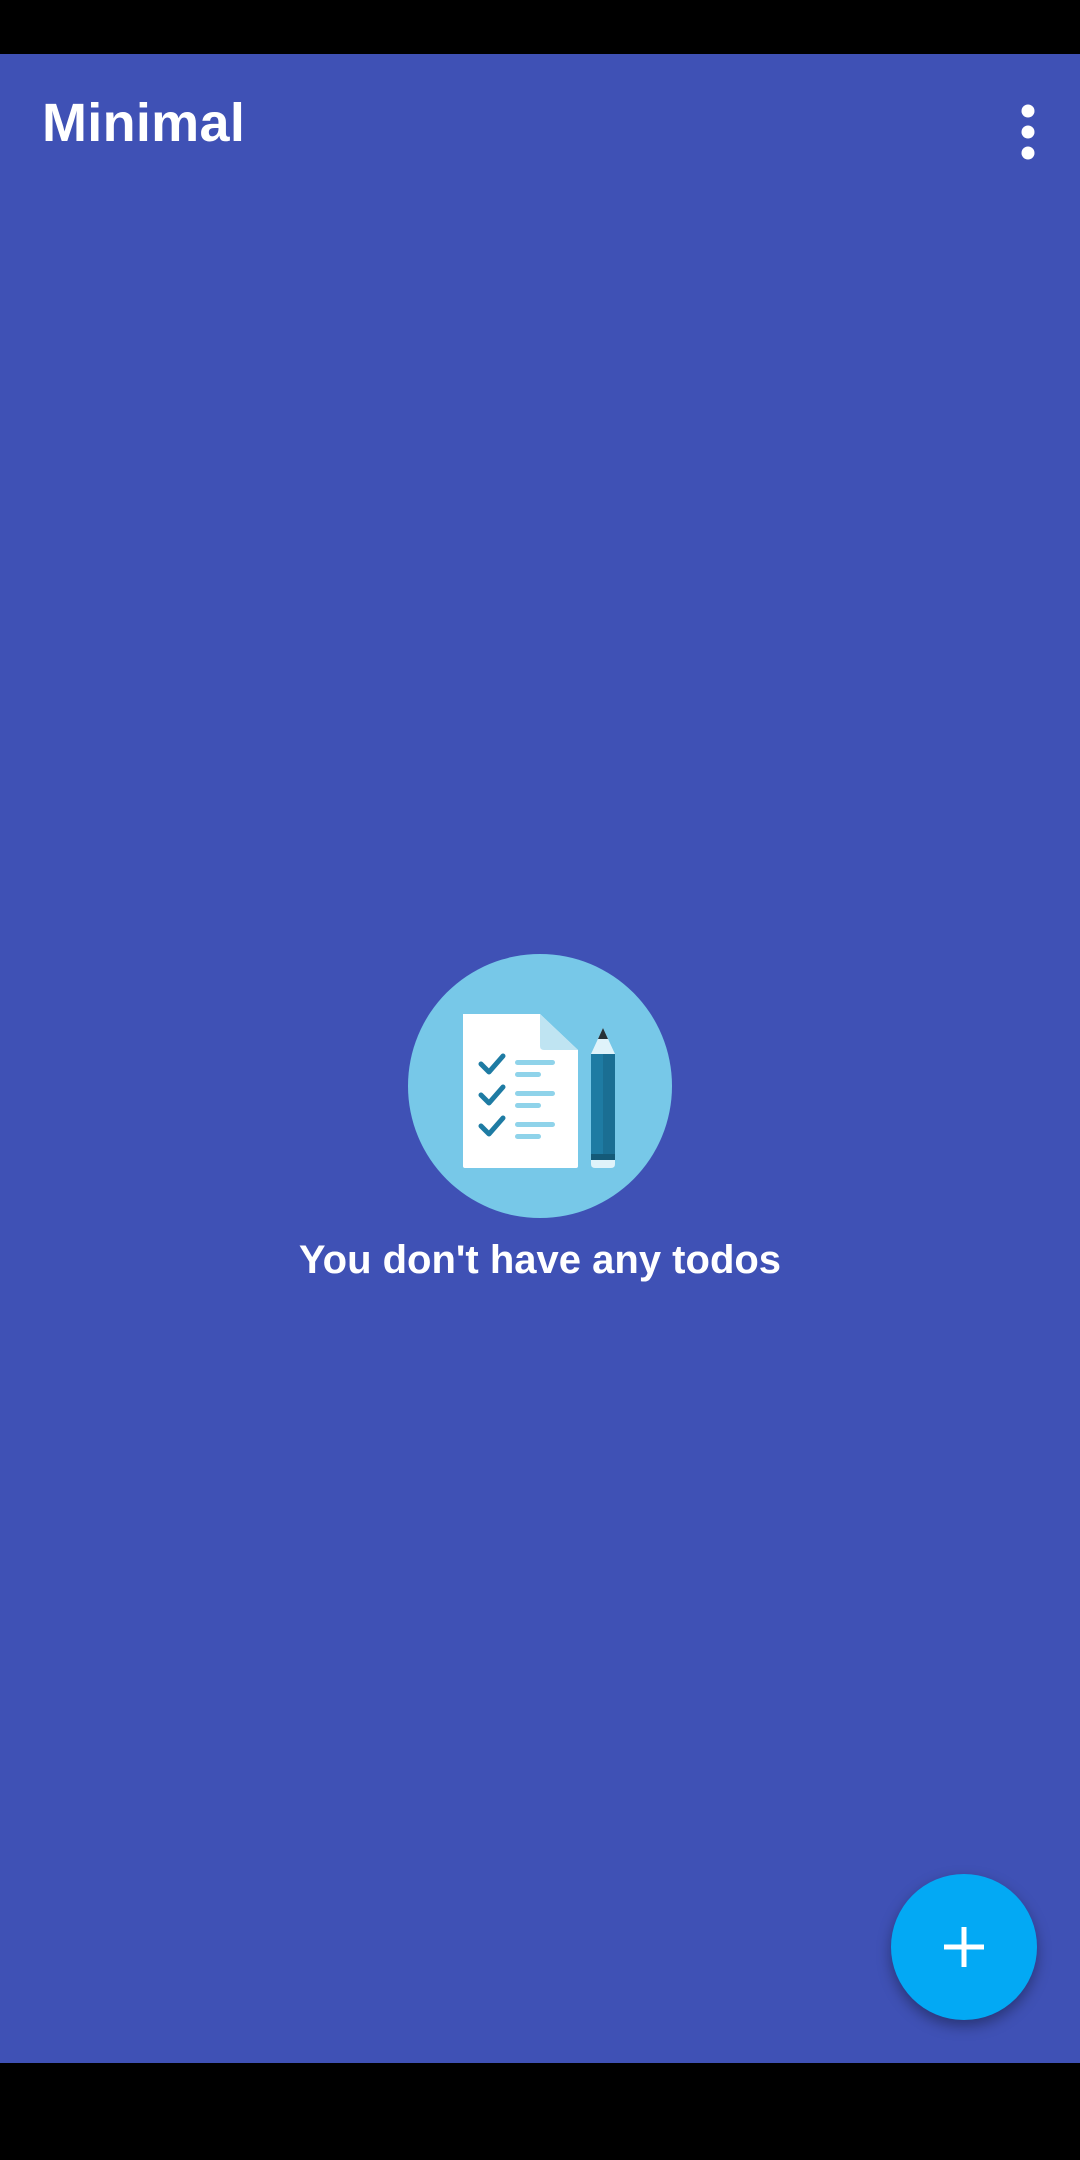  I want to click on app-toolbar: Minimal, so click(540, 129).